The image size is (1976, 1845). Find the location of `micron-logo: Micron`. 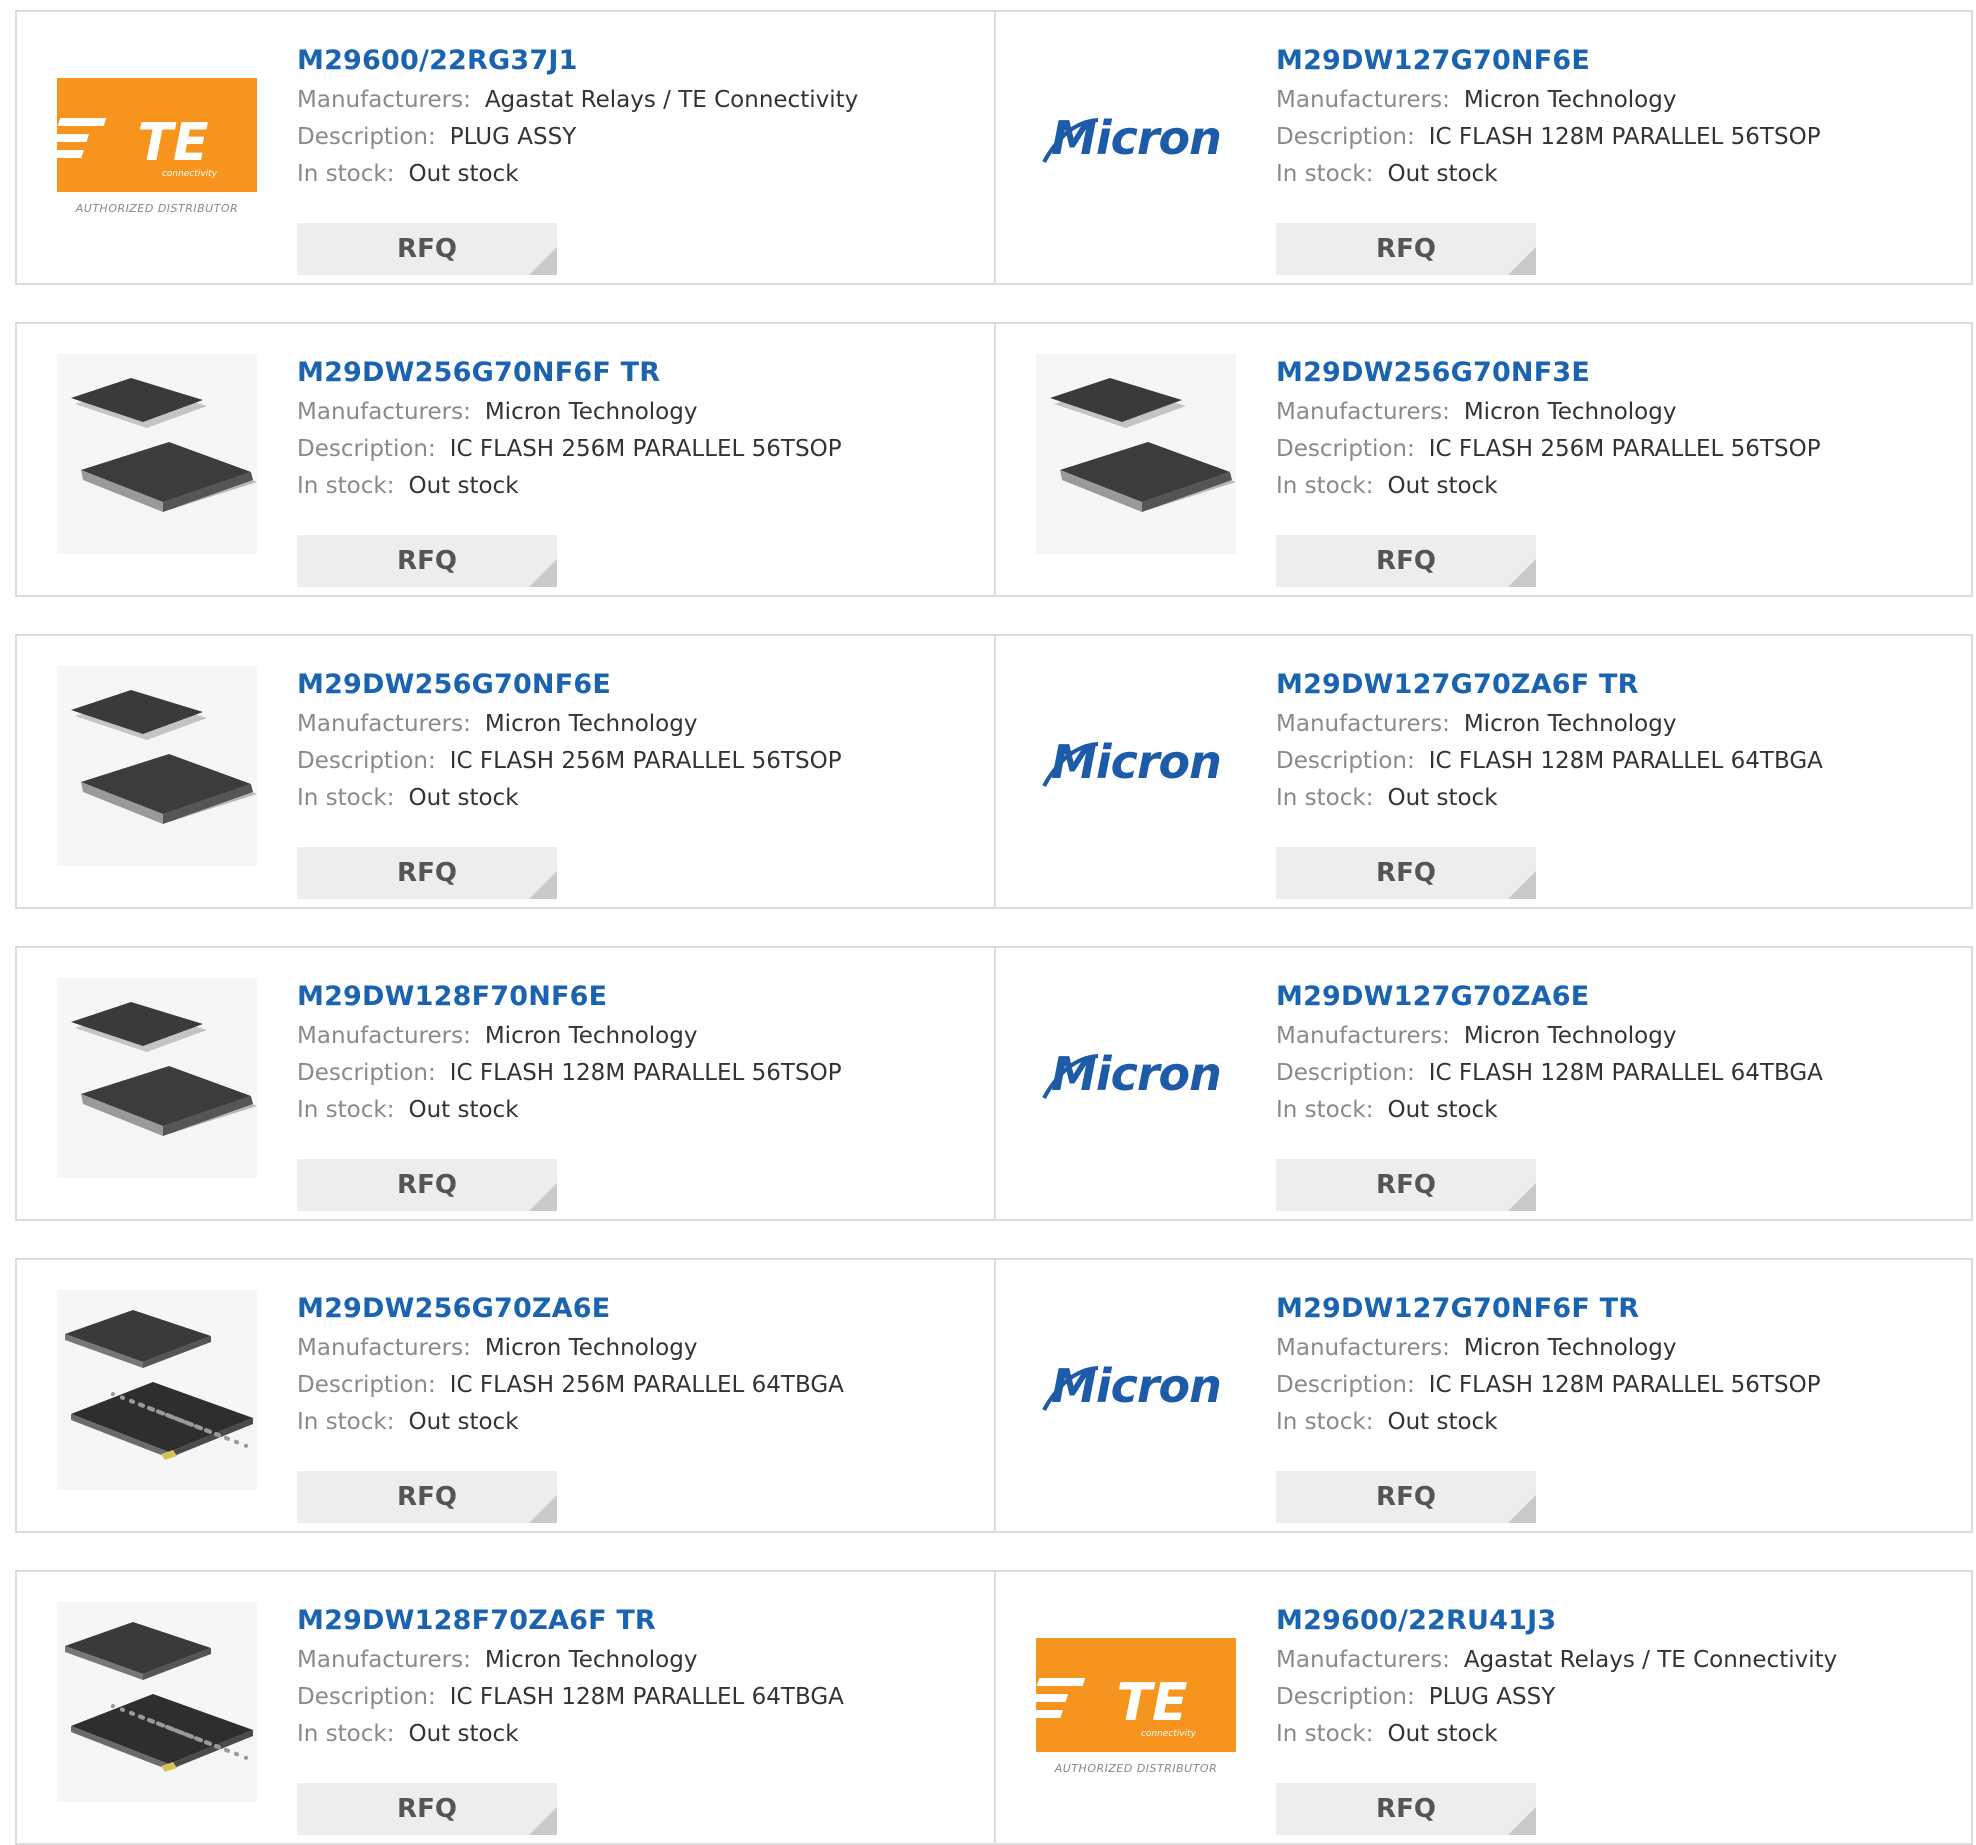

micron-logo: Micron is located at coordinates (1132, 1386).